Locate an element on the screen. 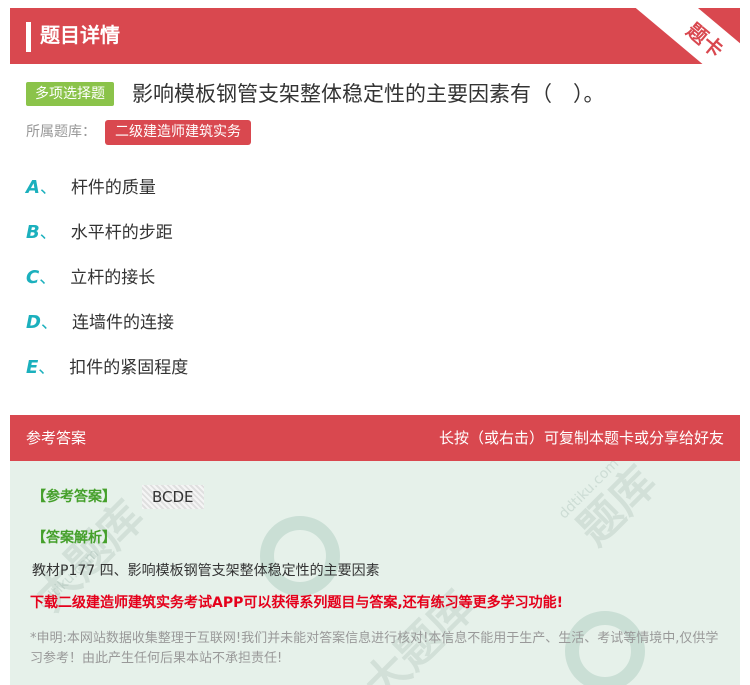 This screenshot has height=685, width=750. option-letter: A is located at coordinates (33, 187).